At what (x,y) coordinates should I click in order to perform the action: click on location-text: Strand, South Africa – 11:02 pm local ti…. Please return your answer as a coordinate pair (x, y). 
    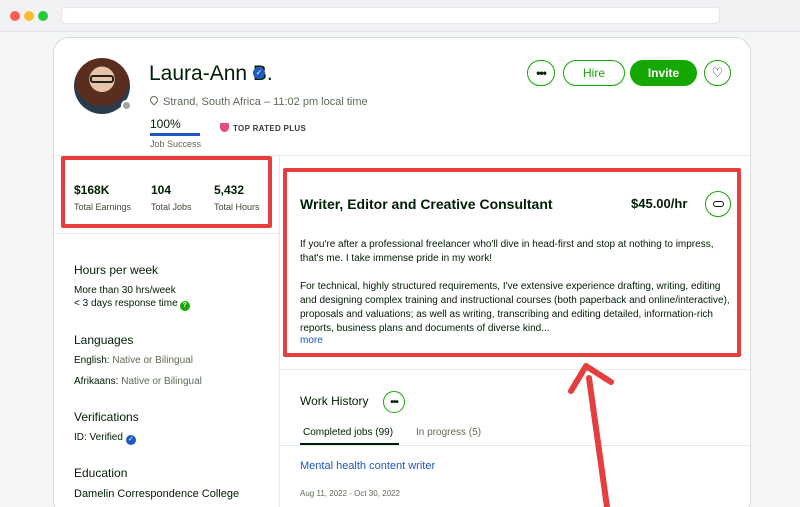
    Looking at the image, I should click on (265, 102).